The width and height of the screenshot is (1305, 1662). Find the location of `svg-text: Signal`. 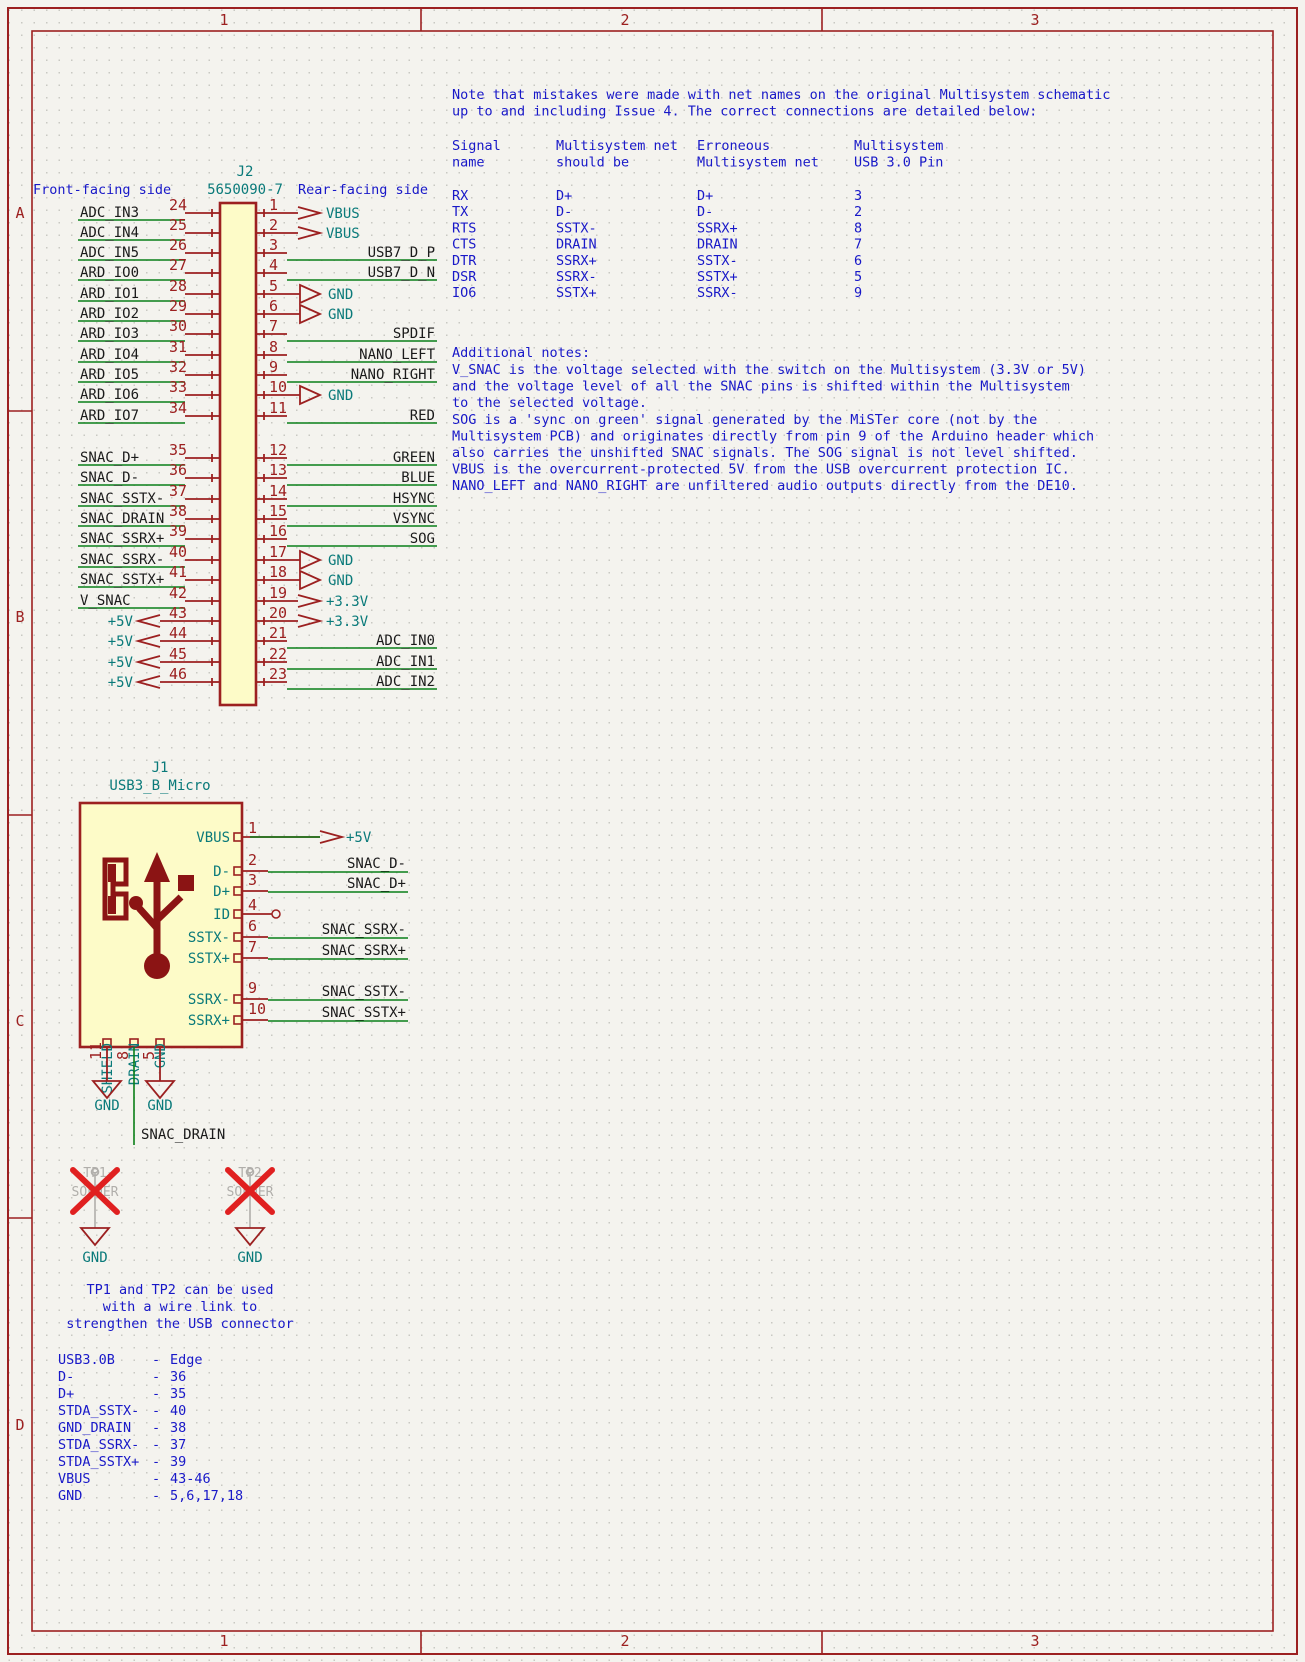

svg-text: Signal is located at coordinates (476, 146).